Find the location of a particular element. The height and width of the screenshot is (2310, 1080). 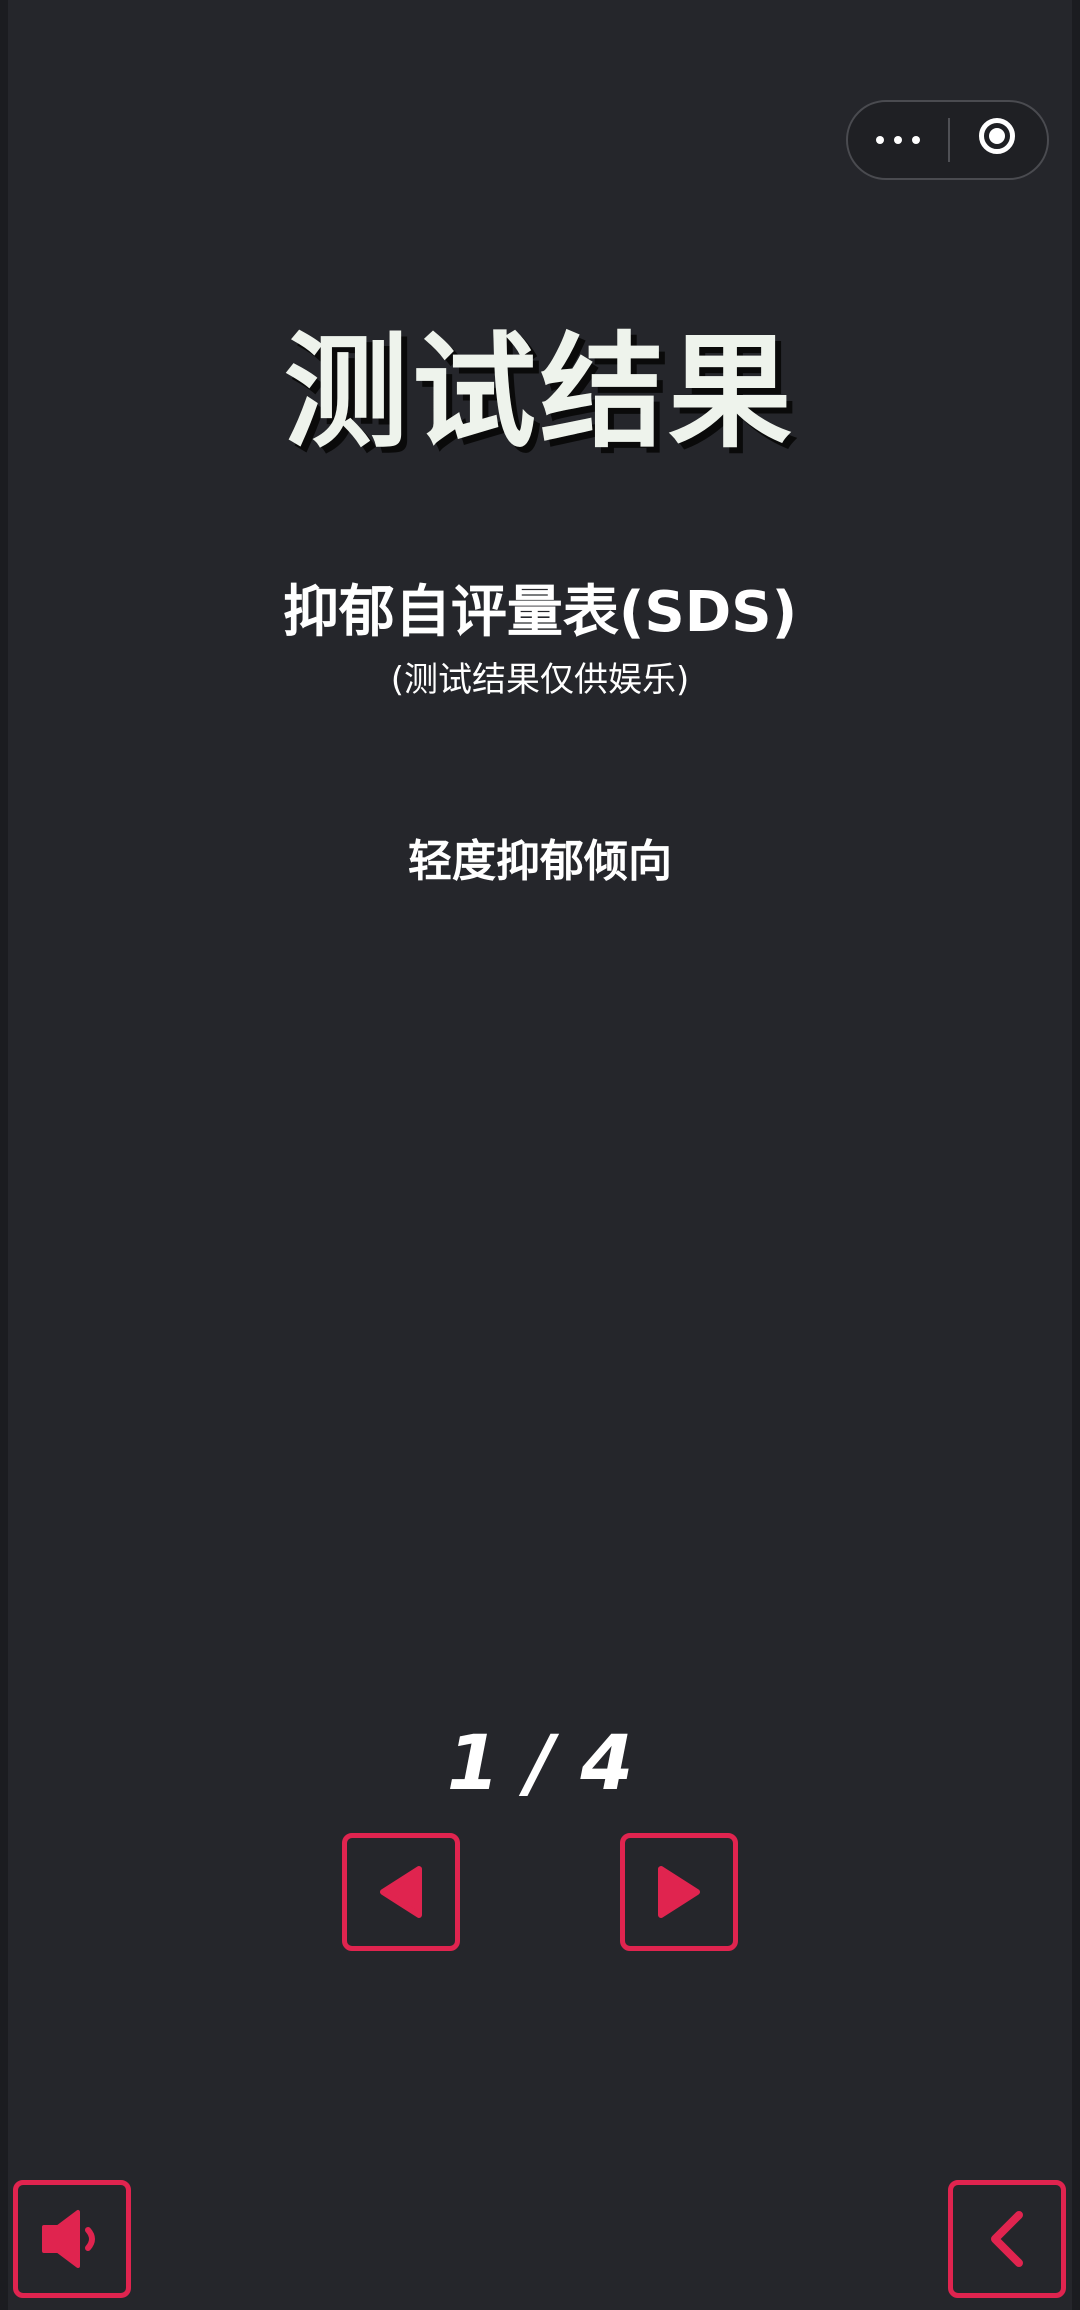

page-title: 测试结果 is located at coordinates (539, 393).